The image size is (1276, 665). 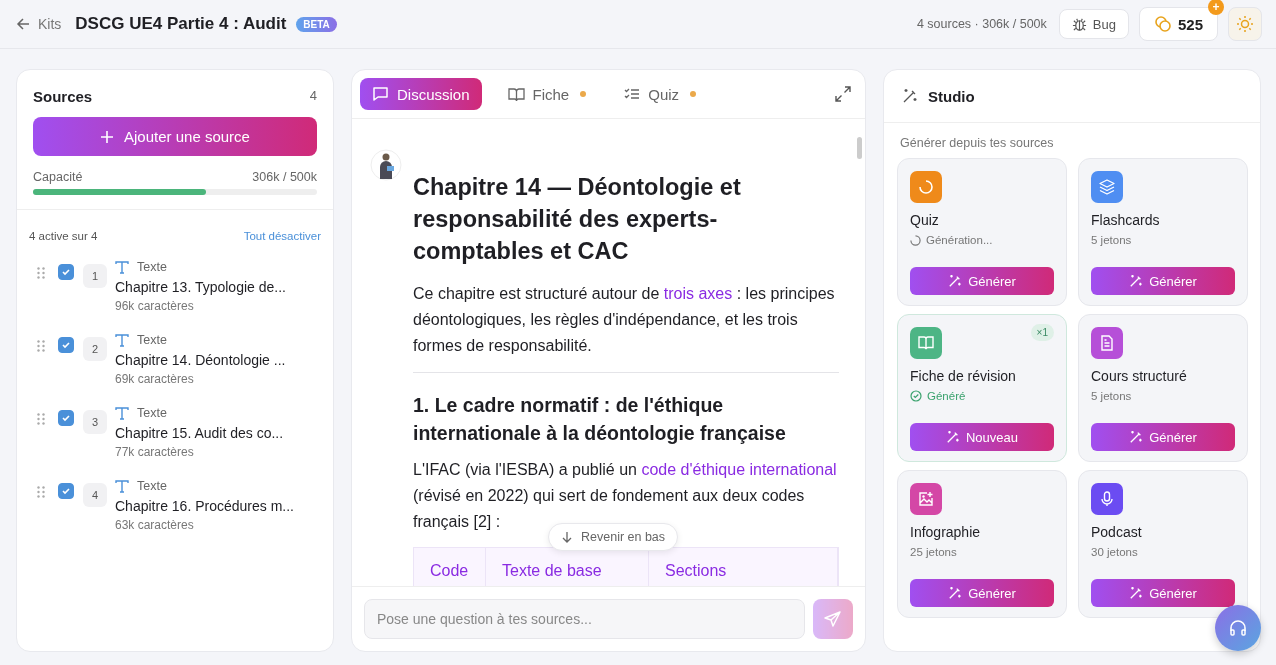 I want to click on add-source-button: Ajouter une source, so click(x=175, y=136).